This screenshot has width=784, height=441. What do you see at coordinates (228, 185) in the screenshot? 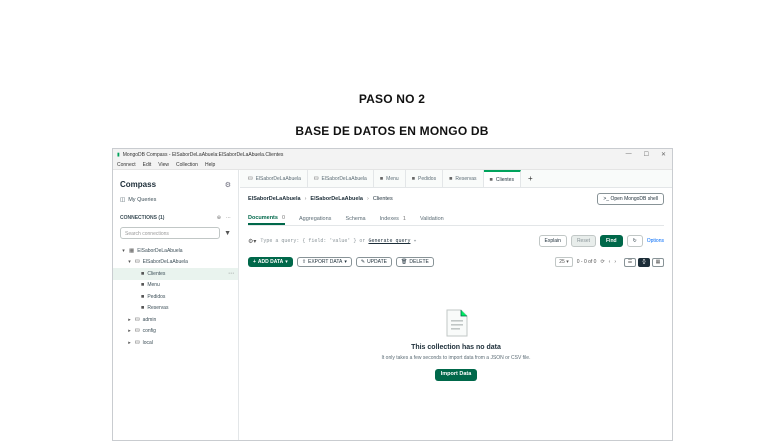
I see `gear-icon: ⚙` at bounding box center [228, 185].